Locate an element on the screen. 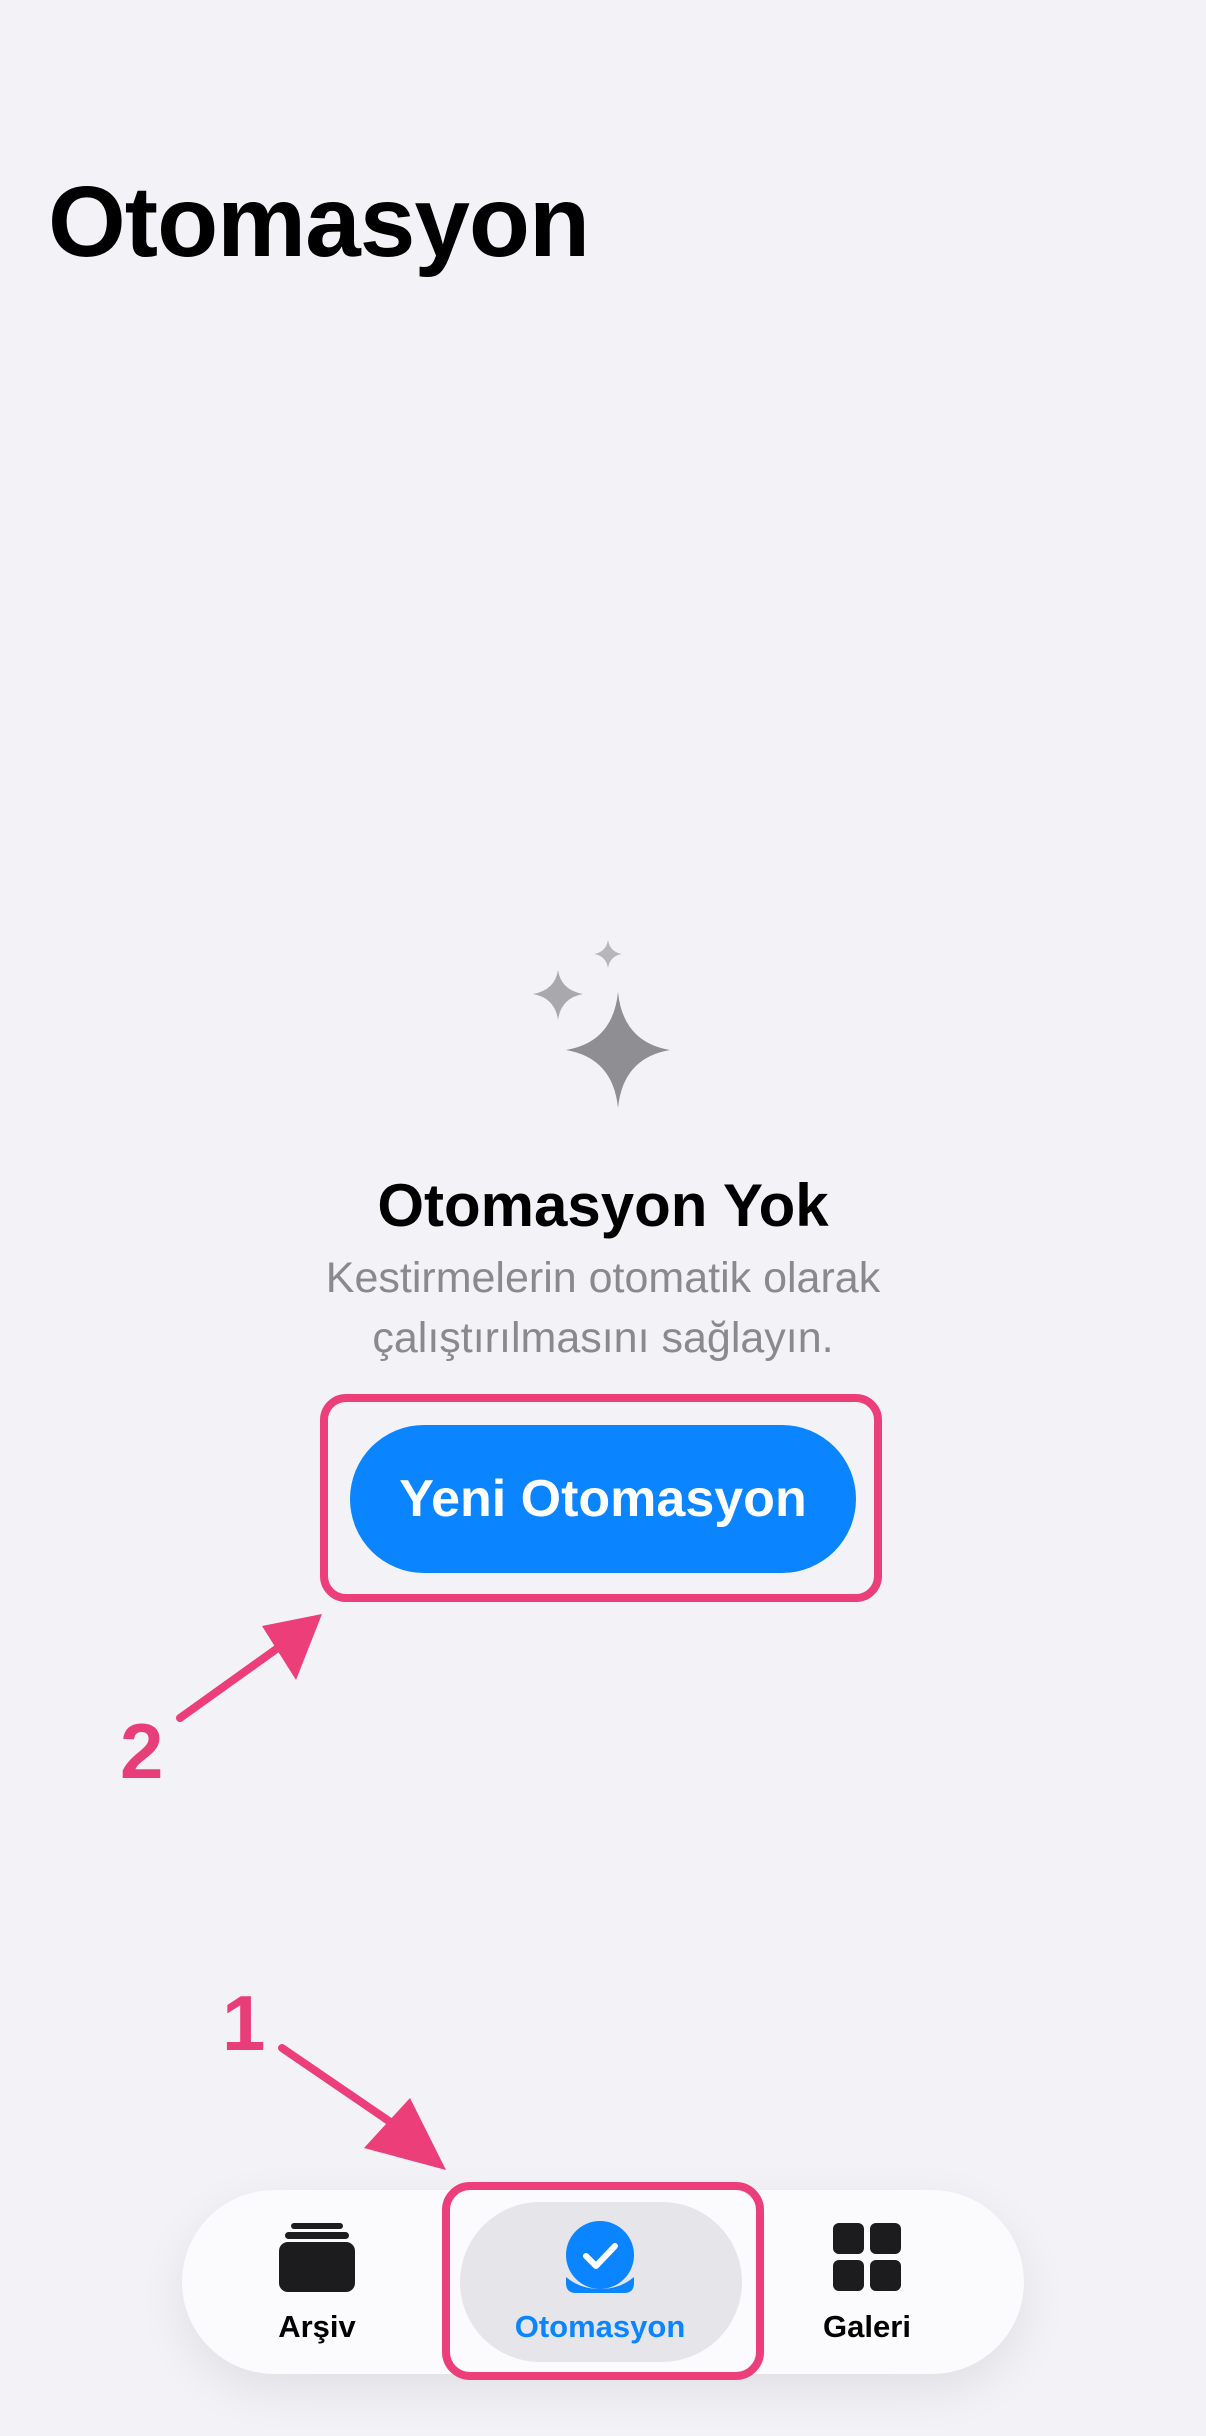 This screenshot has width=1206, height=2436. annotation-number-2: 2 is located at coordinates (142, 1751).